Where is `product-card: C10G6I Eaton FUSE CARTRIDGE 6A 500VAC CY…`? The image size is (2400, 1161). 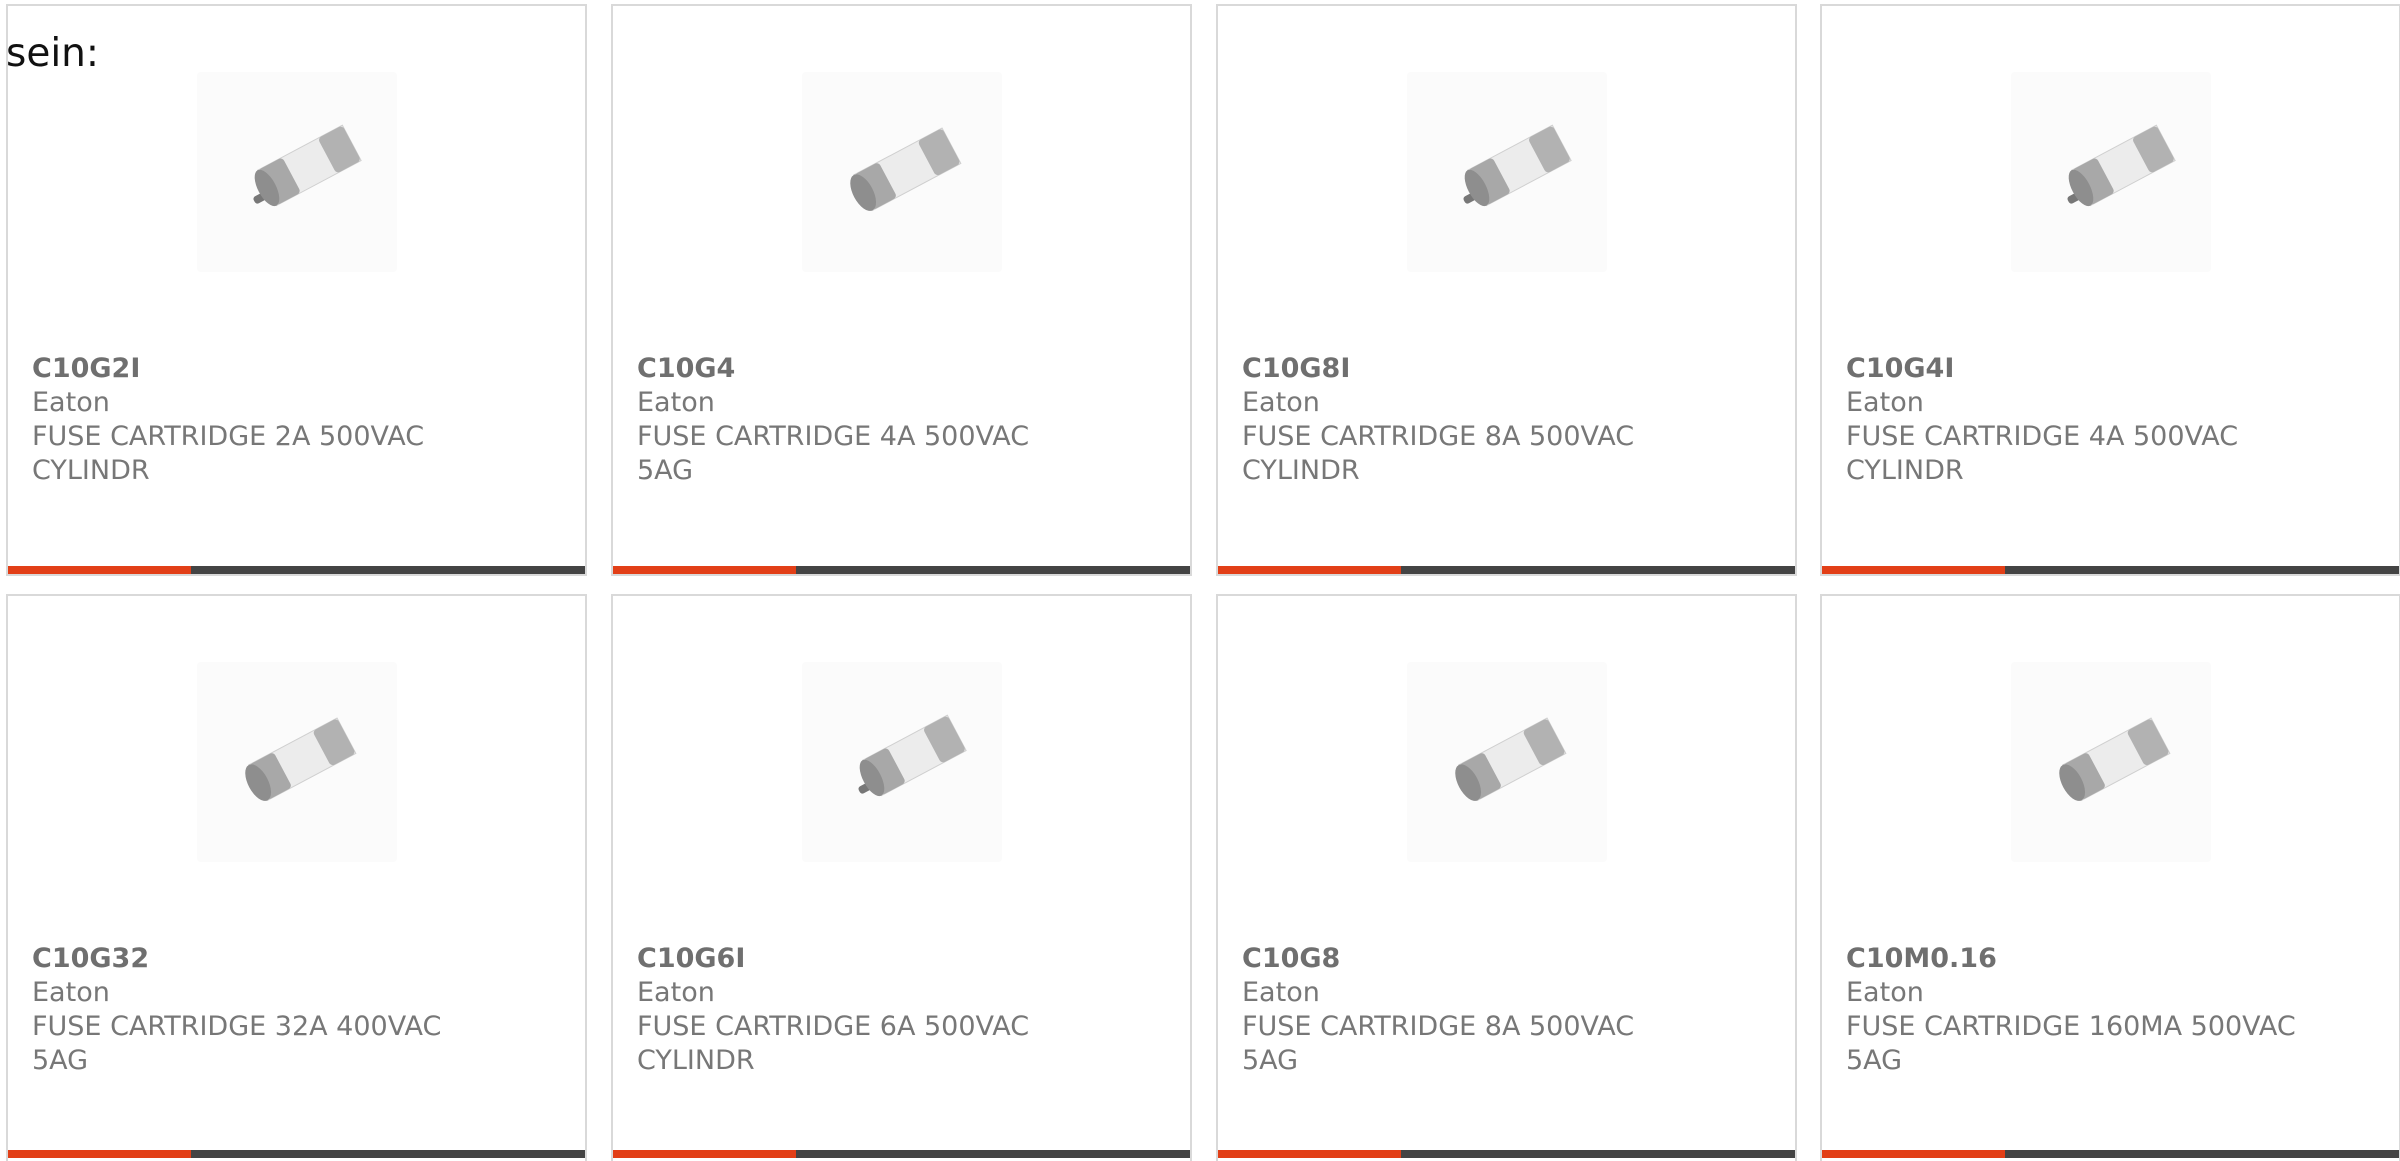
product-card: C10G6I Eaton FUSE CARTRIDGE 6A 500VAC CY… is located at coordinates (901, 877).